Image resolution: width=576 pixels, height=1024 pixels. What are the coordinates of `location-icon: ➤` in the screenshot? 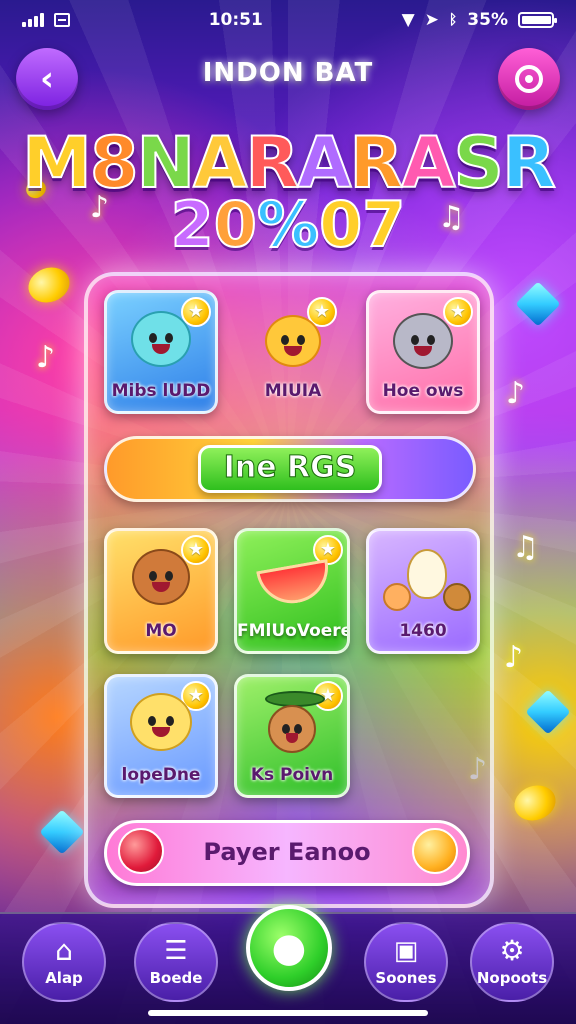 It's located at (431, 20).